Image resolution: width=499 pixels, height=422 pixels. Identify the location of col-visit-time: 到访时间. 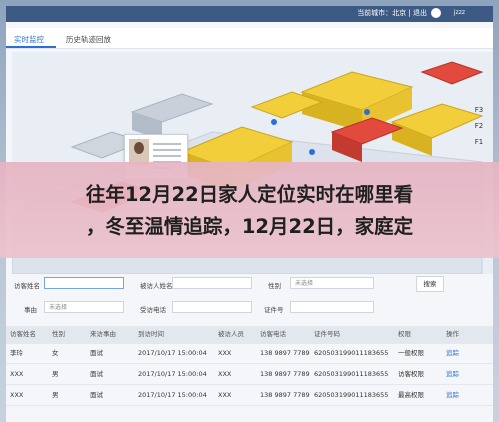
(151, 334).